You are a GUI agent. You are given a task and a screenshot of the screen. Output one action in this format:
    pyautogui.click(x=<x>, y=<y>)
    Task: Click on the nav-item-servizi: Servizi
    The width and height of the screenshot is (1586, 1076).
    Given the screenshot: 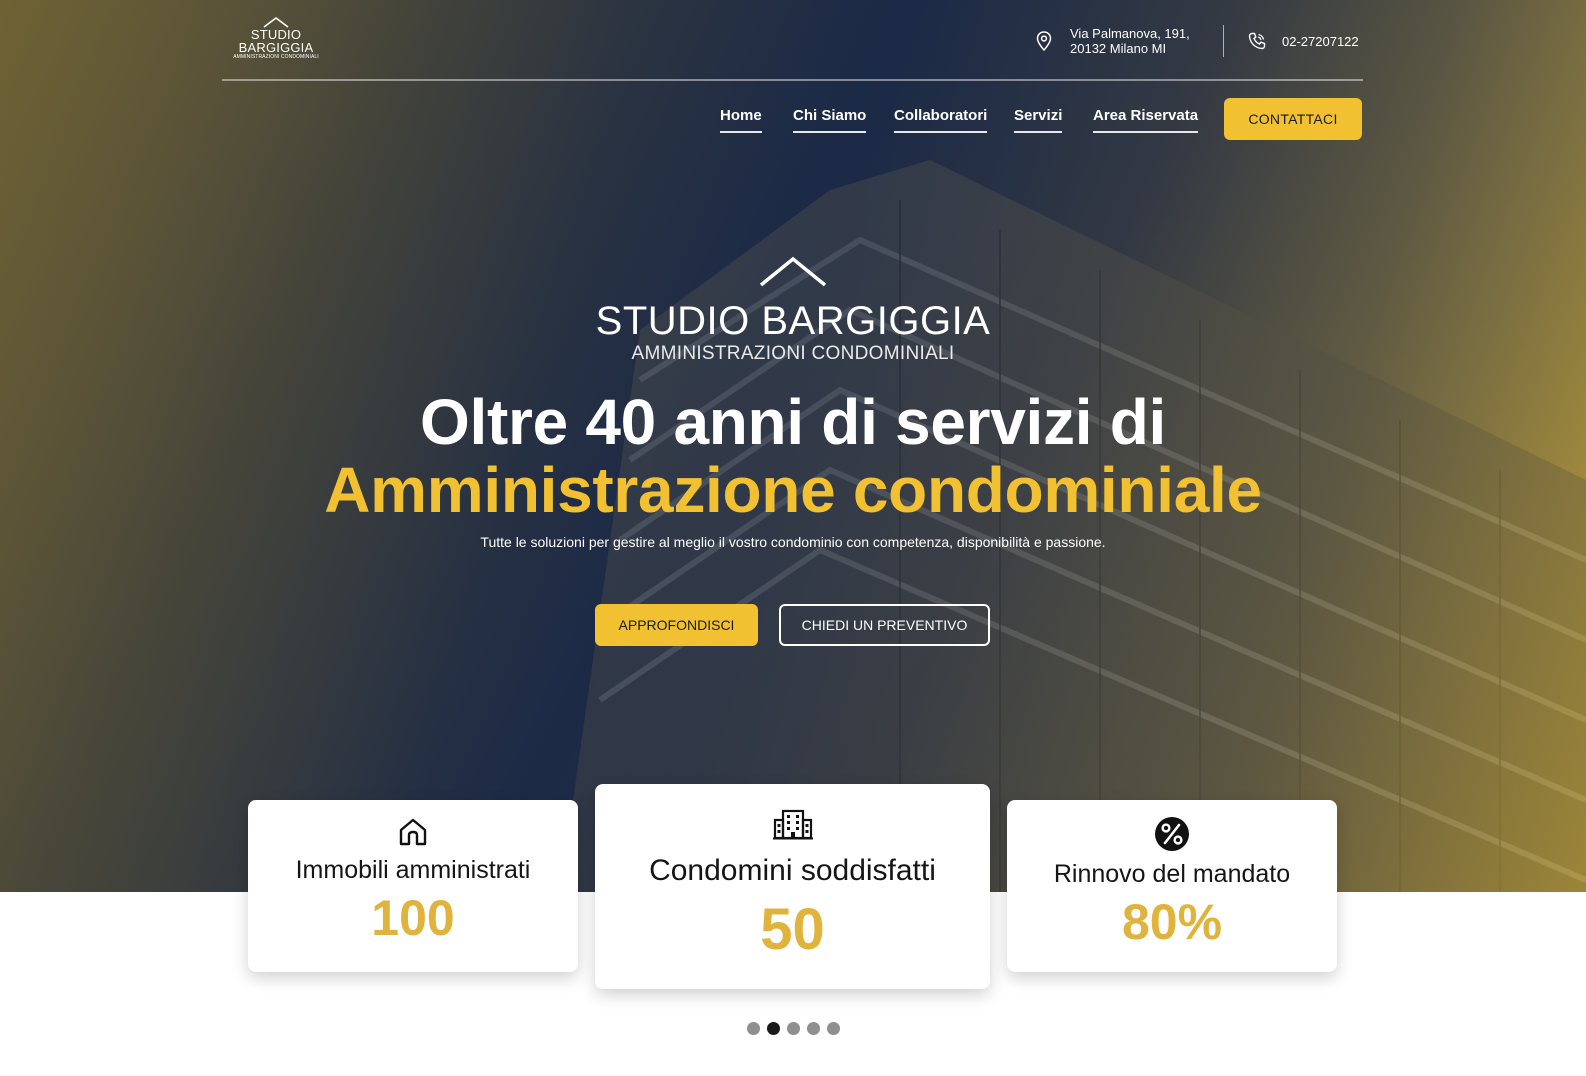 What is the action you would take?
    pyautogui.click(x=1038, y=119)
    